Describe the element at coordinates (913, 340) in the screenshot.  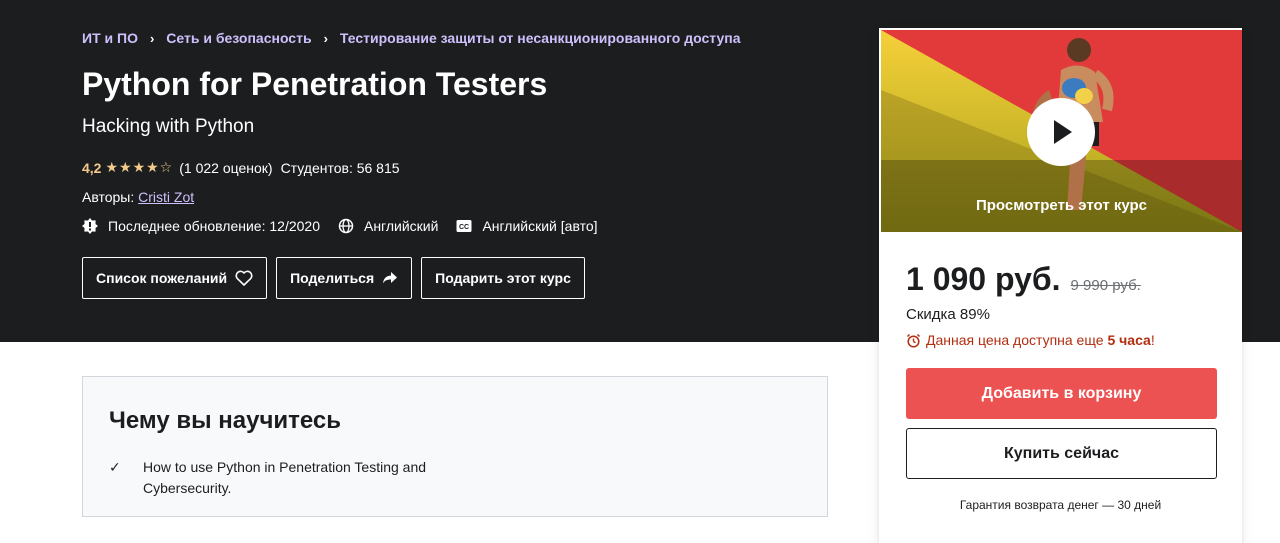
I see `alarm-clock-icon` at that location.